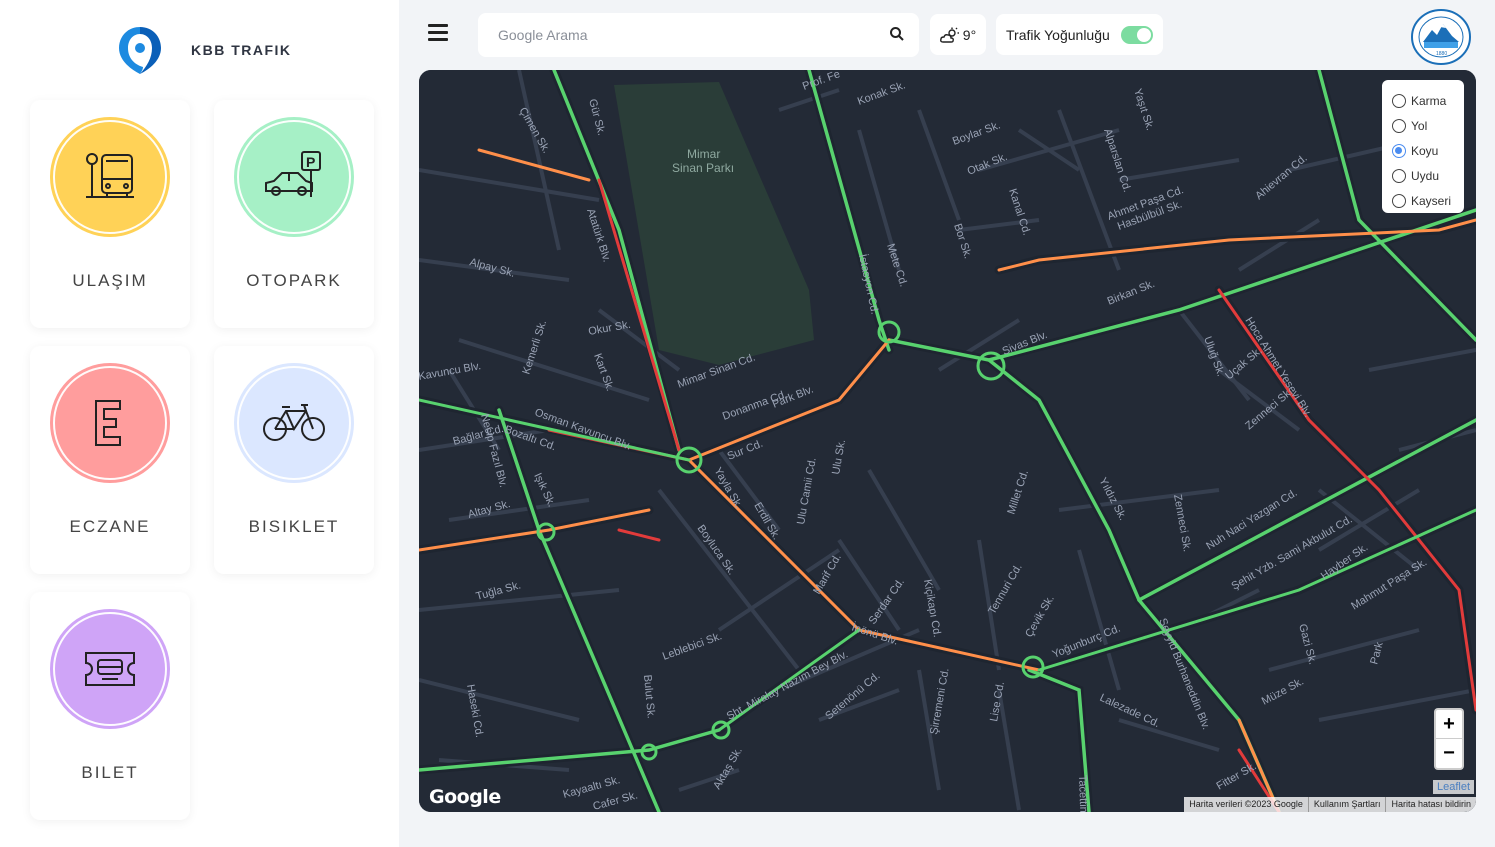 The height and width of the screenshot is (847, 1495). Describe the element at coordinates (1431, 804) in the screenshot. I see `report-error-link: Harita hatası bildirin` at that location.